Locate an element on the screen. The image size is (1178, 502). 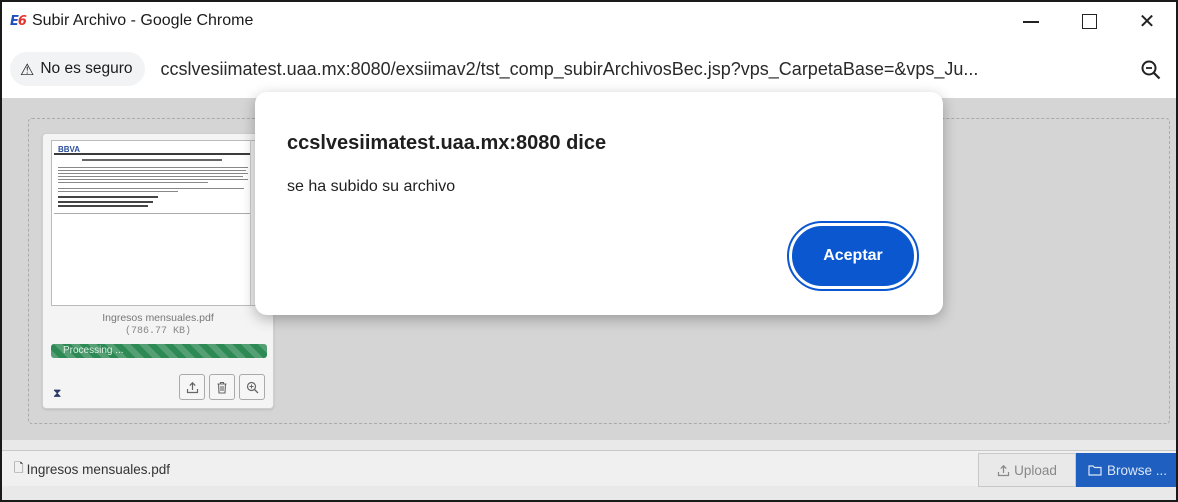
folder-icon is located at coordinates (1095, 470).